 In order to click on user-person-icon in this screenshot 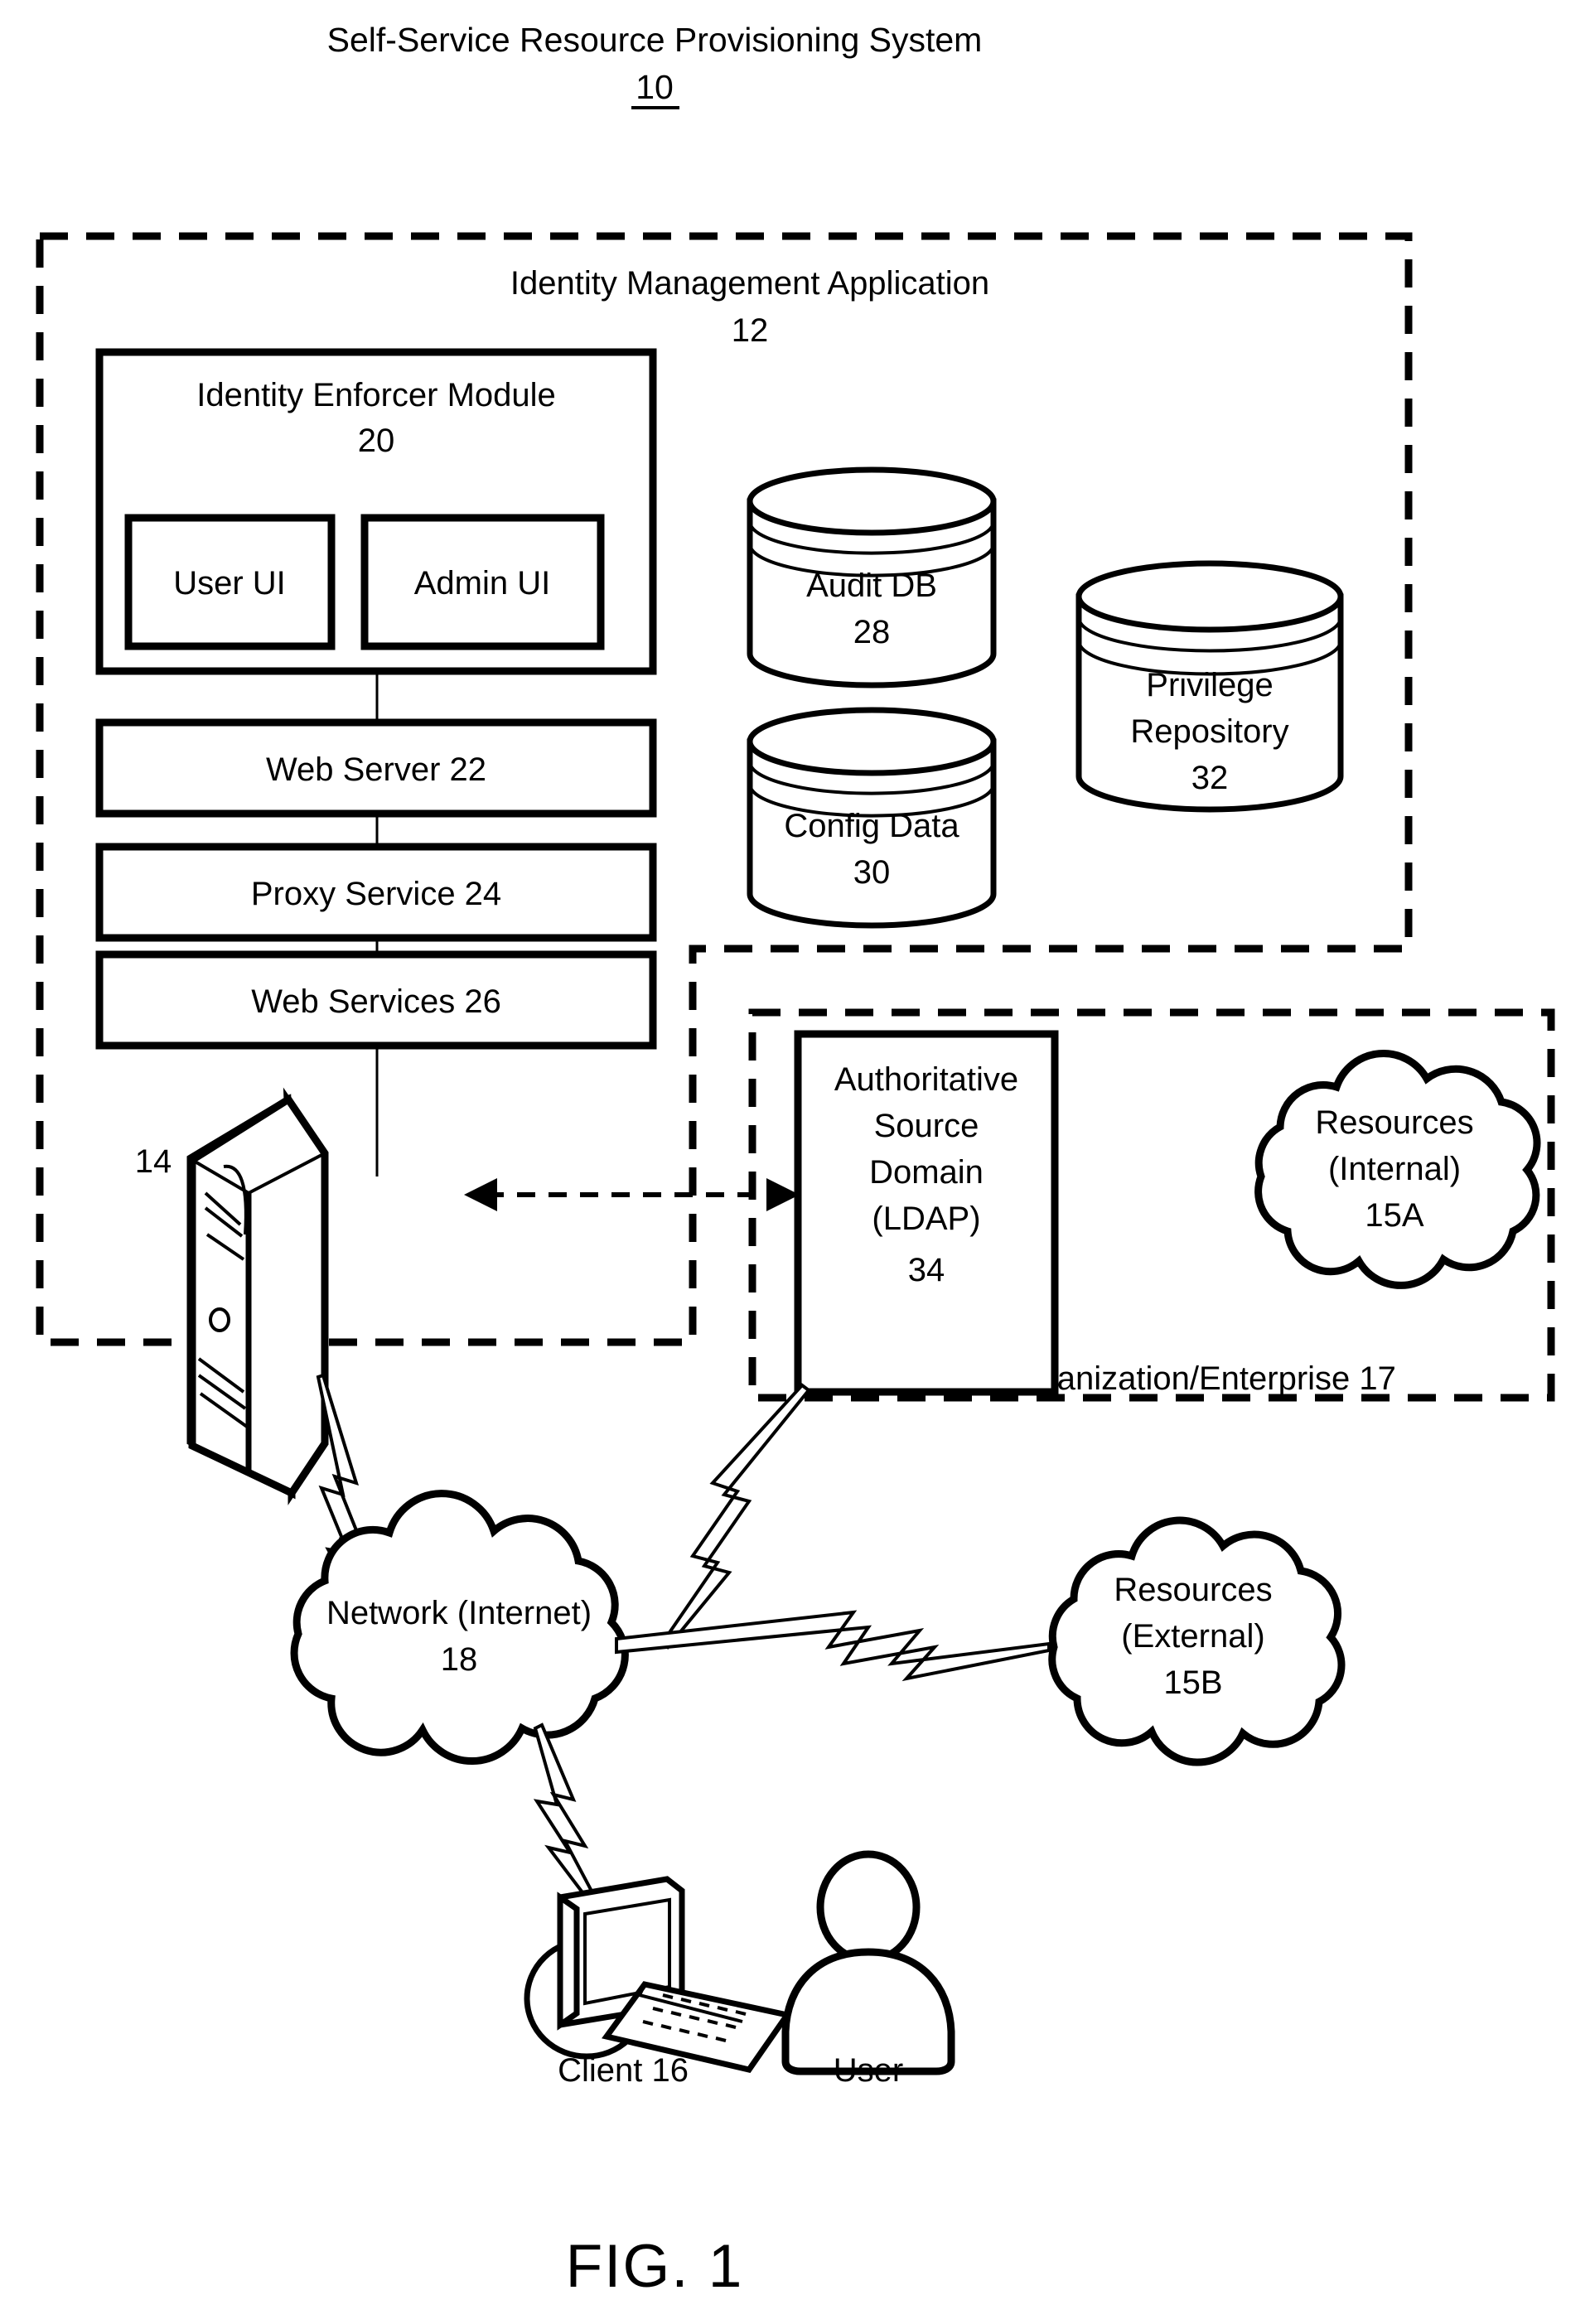, I will do `click(868, 1963)`.